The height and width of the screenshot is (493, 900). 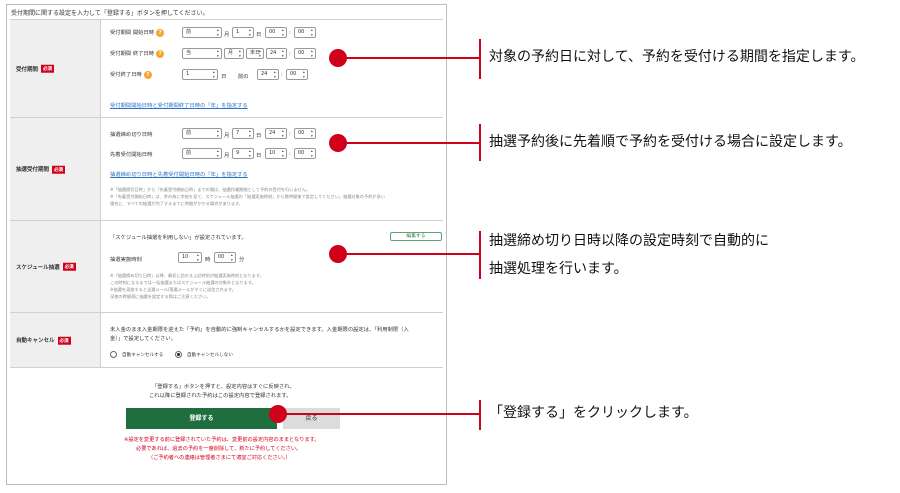 What do you see at coordinates (219, 458) in the screenshot?
I see `footer-warning: （ご予約者への連絡は管理者さまにて適宜ご対応ください。）` at bounding box center [219, 458].